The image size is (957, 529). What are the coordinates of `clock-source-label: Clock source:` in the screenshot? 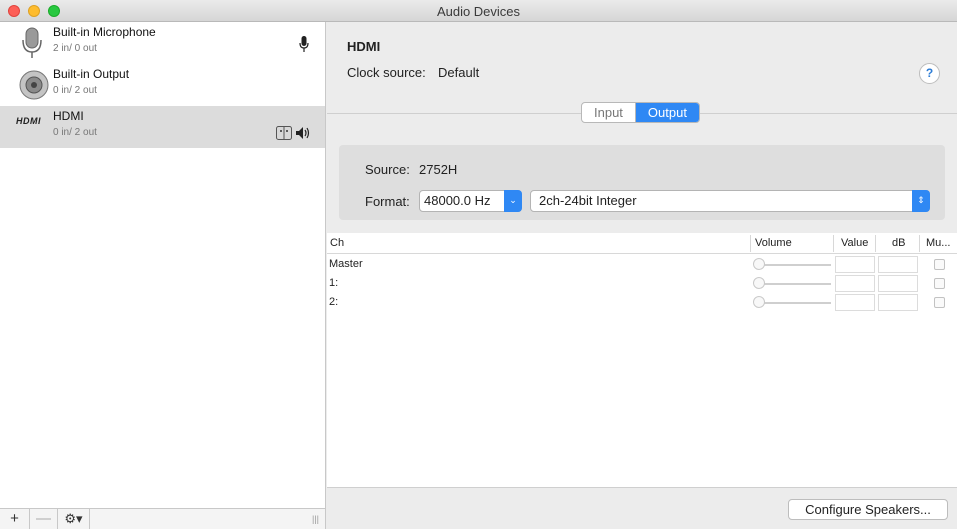 It's located at (386, 72).